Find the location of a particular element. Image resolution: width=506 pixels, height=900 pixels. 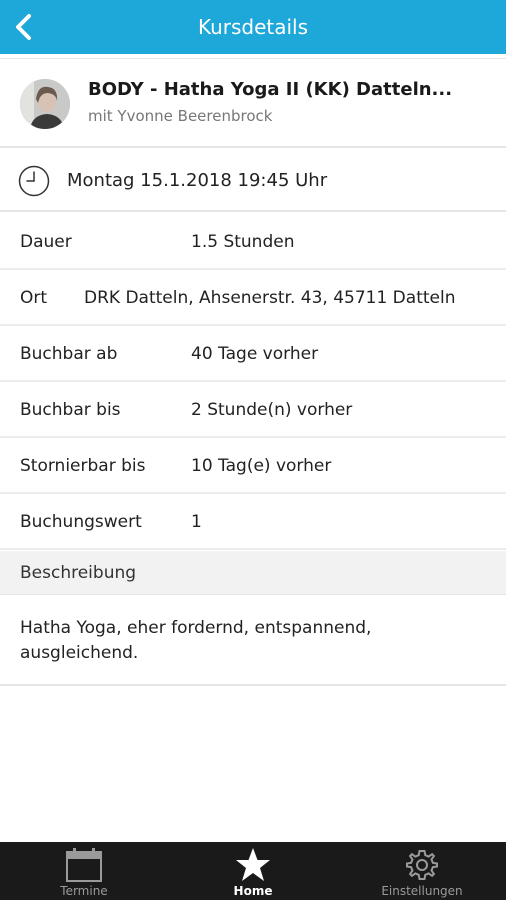

detail-row-stornierbar-bis: Stornierbar bis 10 Tag(e) vorher is located at coordinates (253, 466).